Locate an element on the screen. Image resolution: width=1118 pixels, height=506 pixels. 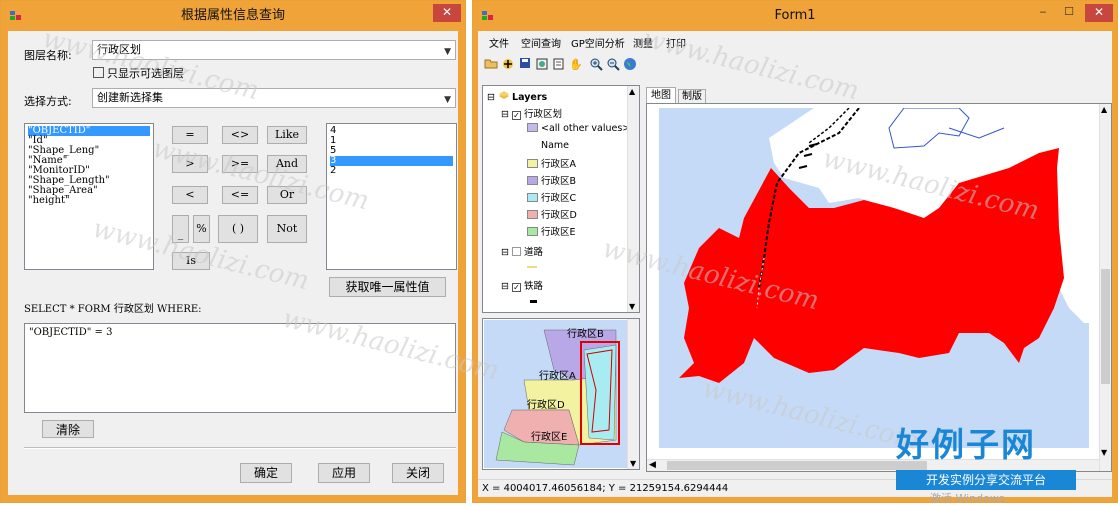
add-data-icon is located at coordinates (508, 66).